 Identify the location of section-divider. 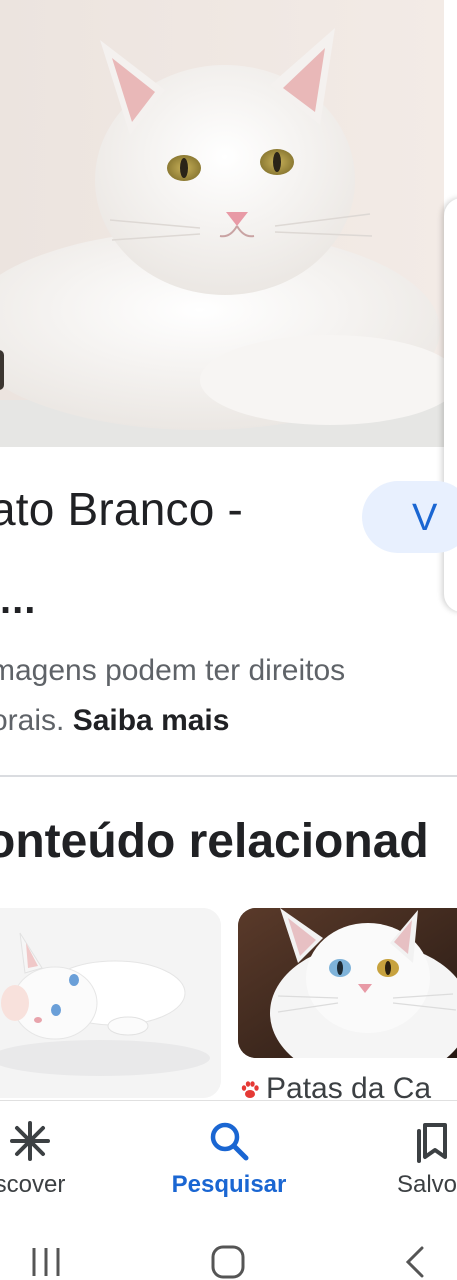
(228, 776).